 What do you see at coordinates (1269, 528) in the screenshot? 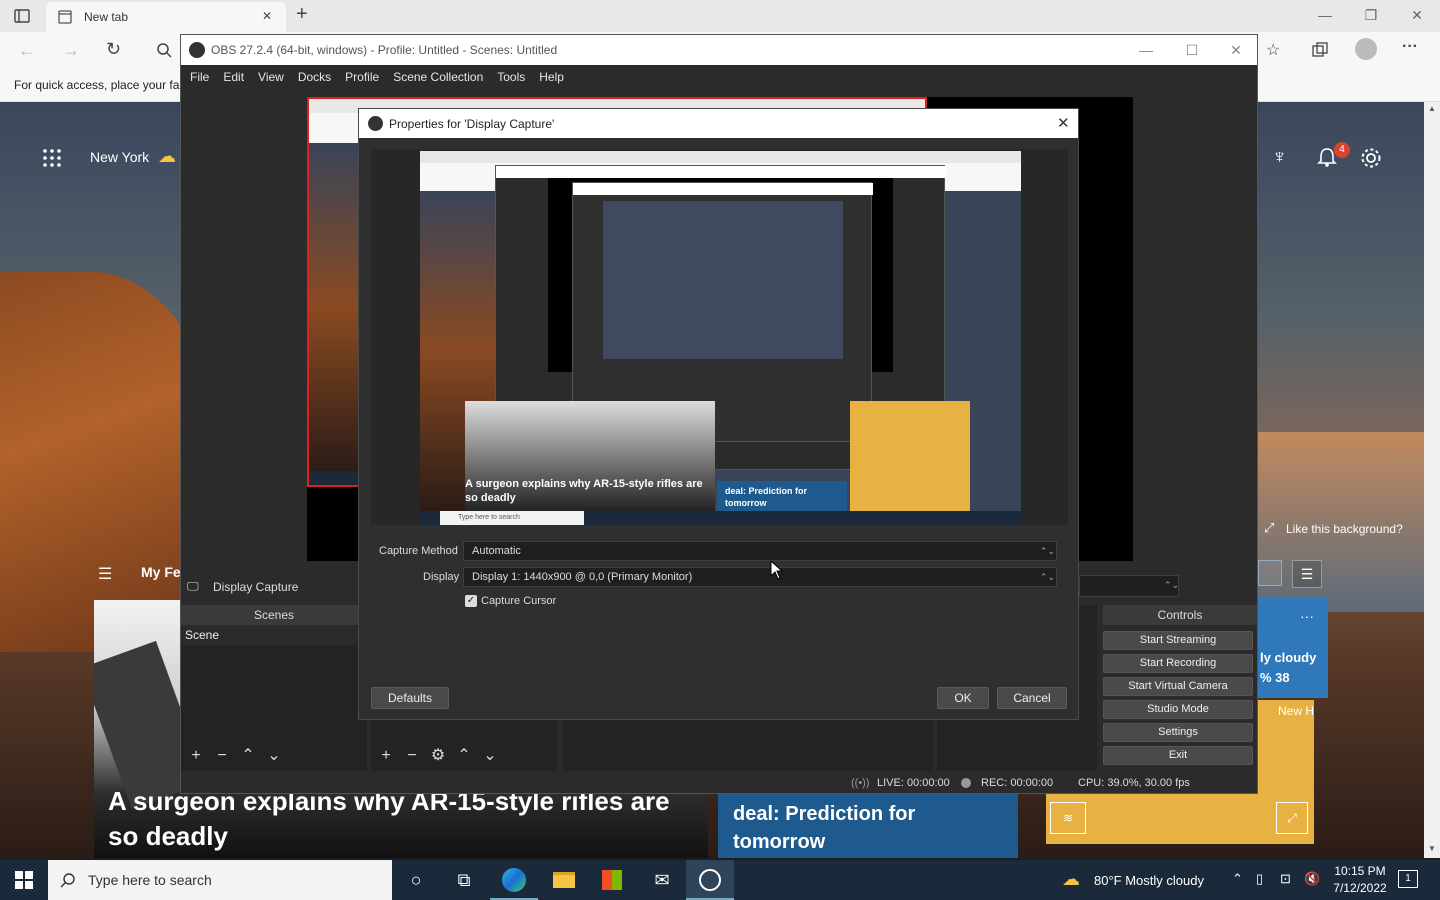
I see `expand-icon: ⤢` at bounding box center [1269, 528].